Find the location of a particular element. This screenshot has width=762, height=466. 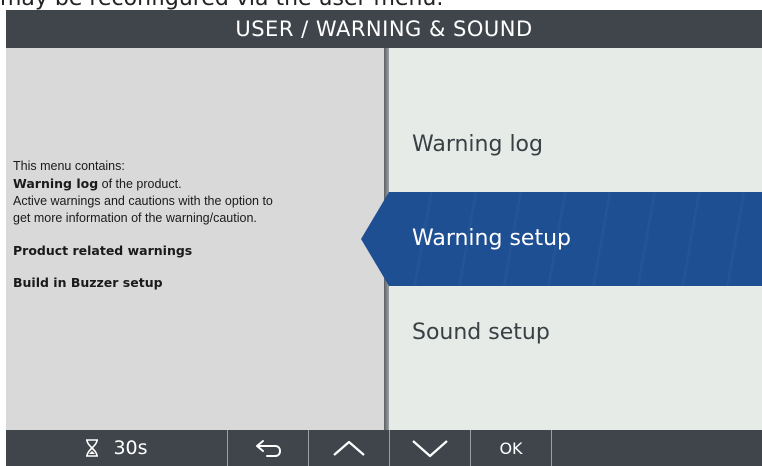

hourglass-icon is located at coordinates (92, 448).